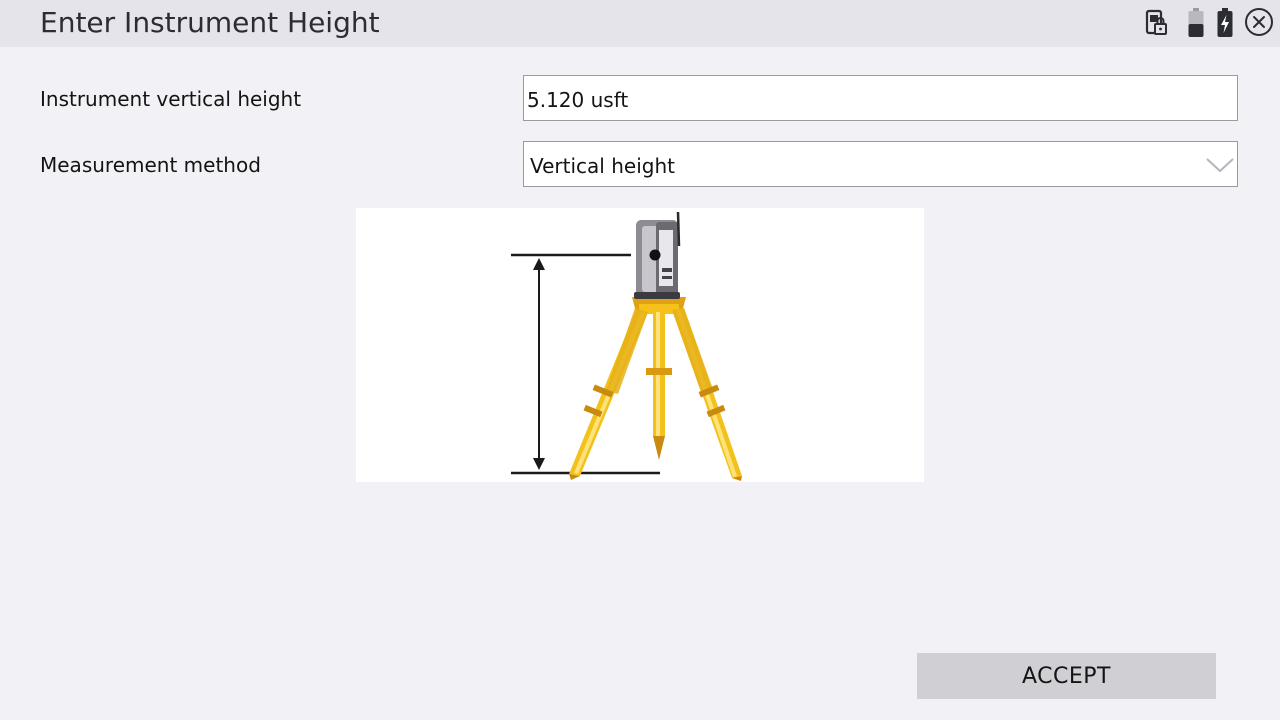  What do you see at coordinates (1220, 165) in the screenshot?
I see `chevron-down-icon` at bounding box center [1220, 165].